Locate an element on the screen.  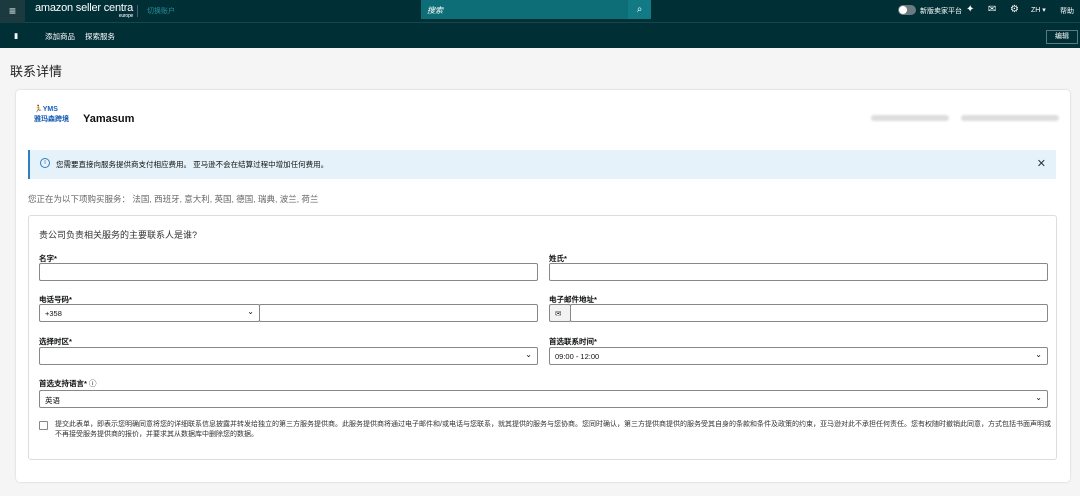
timezone-select: ⌄ is located at coordinates (288, 356).